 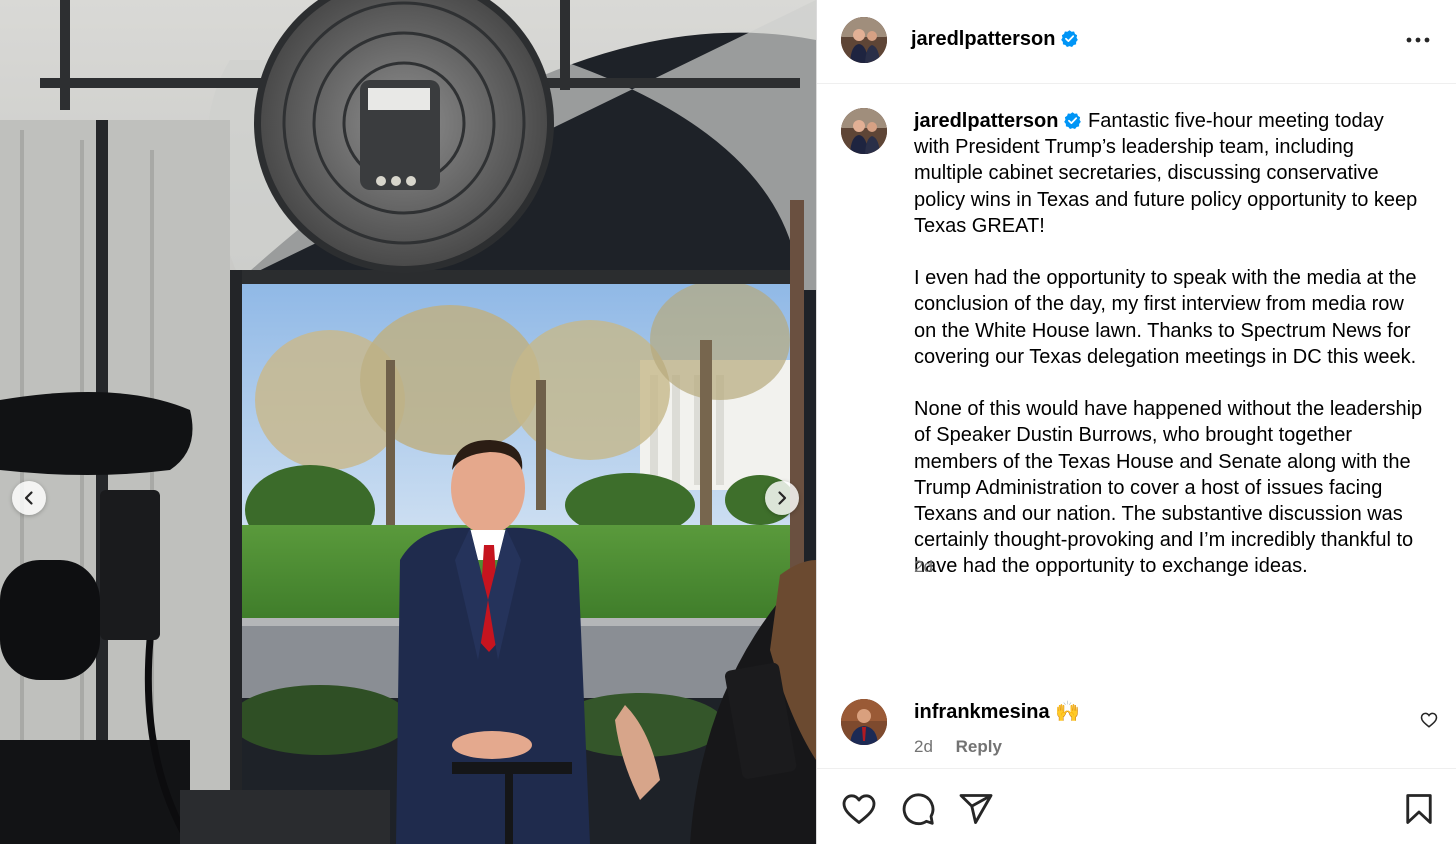 I want to click on next-photo-button, so click(x=782, y=498).